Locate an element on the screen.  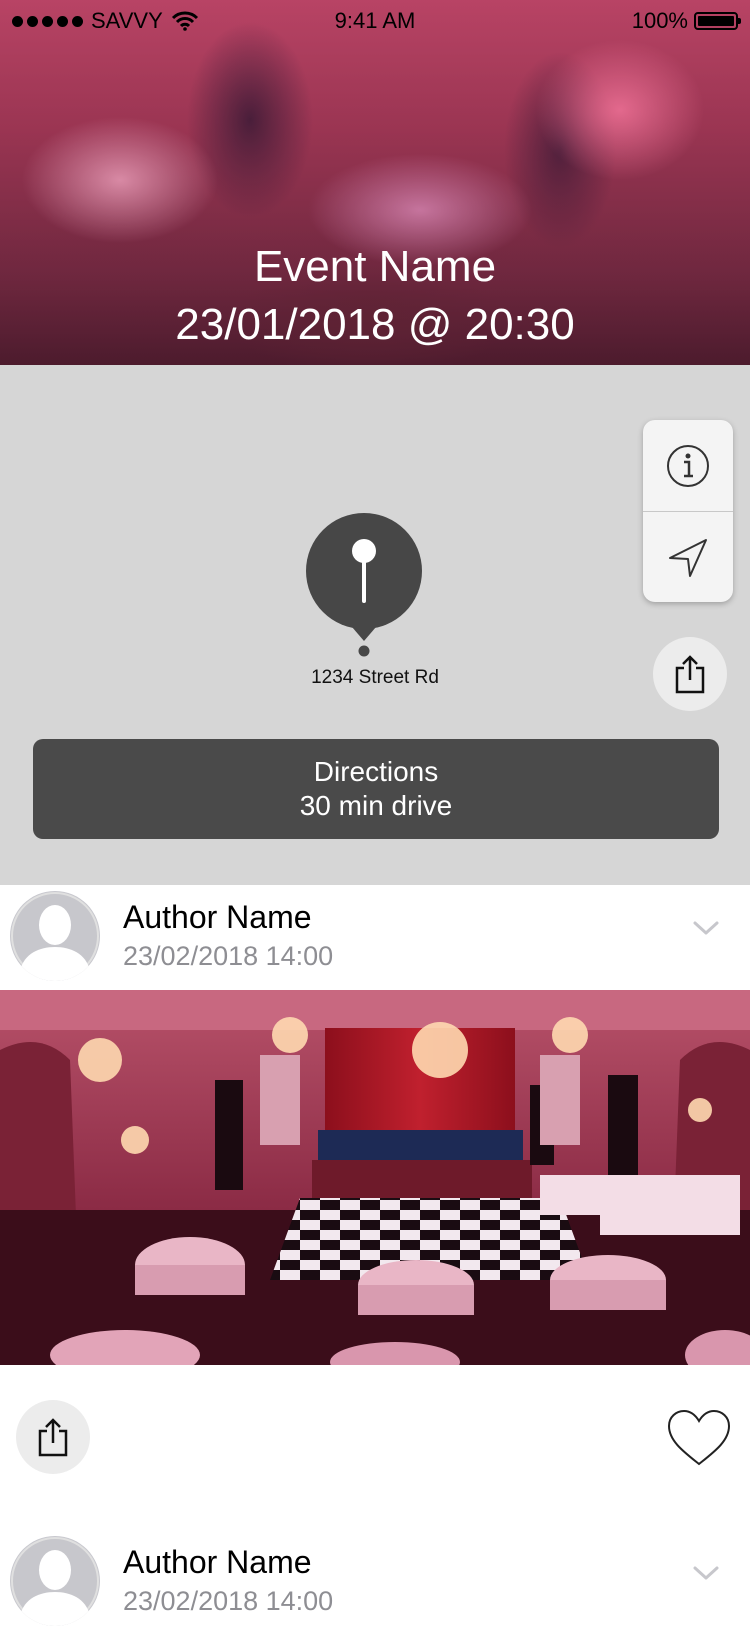
directions-label: Directions is located at coordinates (376, 771).